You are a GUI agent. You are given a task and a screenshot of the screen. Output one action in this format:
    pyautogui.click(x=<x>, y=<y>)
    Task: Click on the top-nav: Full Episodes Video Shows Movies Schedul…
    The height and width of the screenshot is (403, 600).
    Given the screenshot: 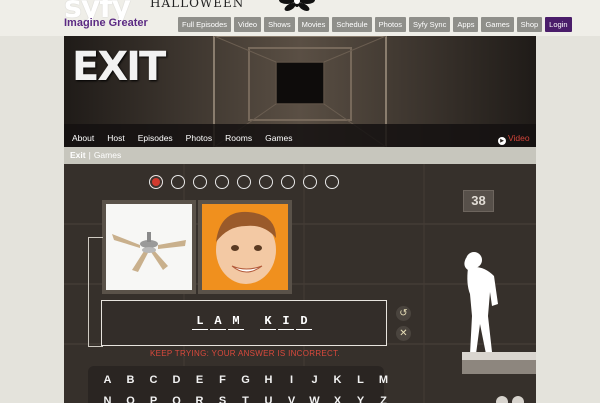 What is the action you would take?
    pyautogui.click(x=375, y=24)
    